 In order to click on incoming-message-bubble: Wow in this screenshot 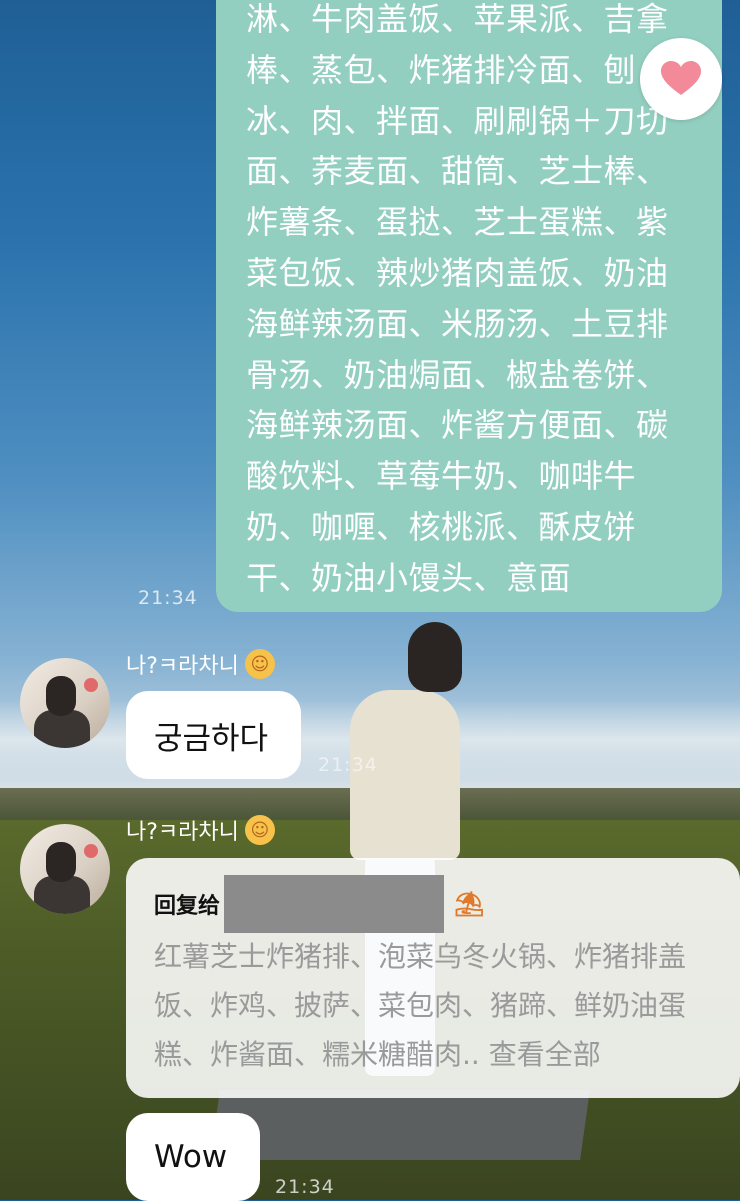, I will do `click(193, 1157)`.